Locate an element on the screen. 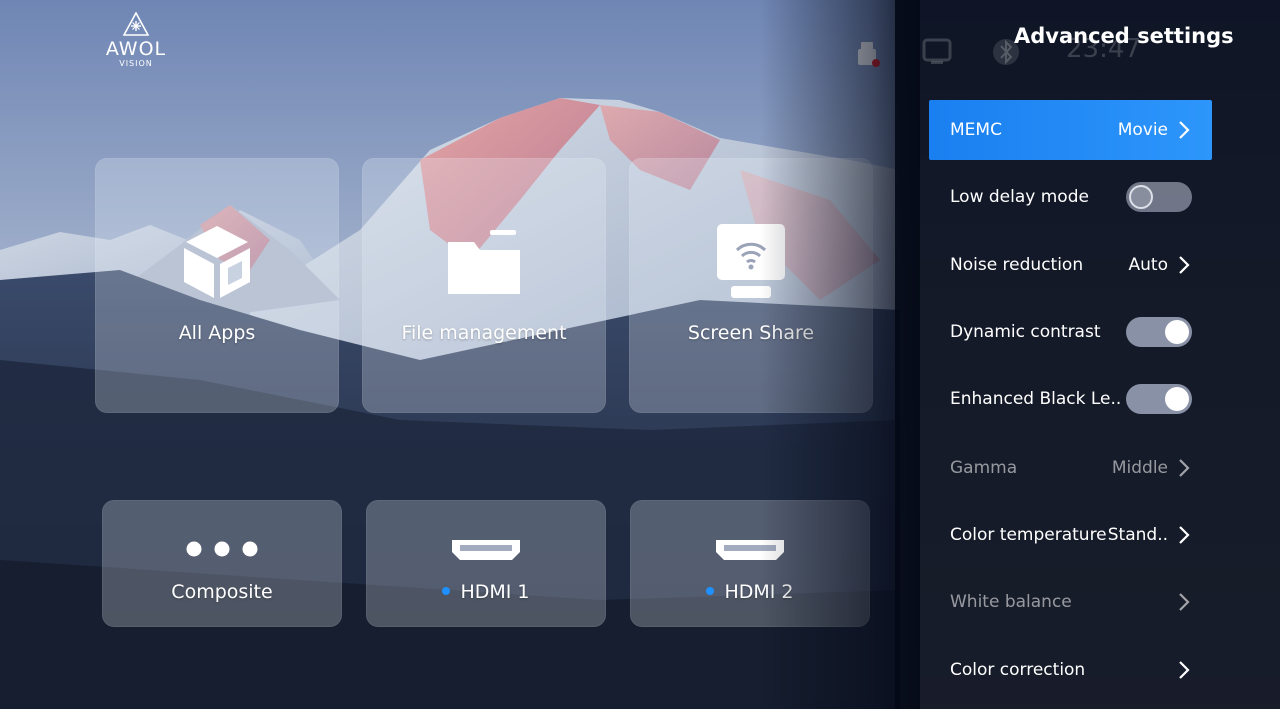 The height and width of the screenshot is (709, 1280). awol-triangle-icon is located at coordinates (136, 24).